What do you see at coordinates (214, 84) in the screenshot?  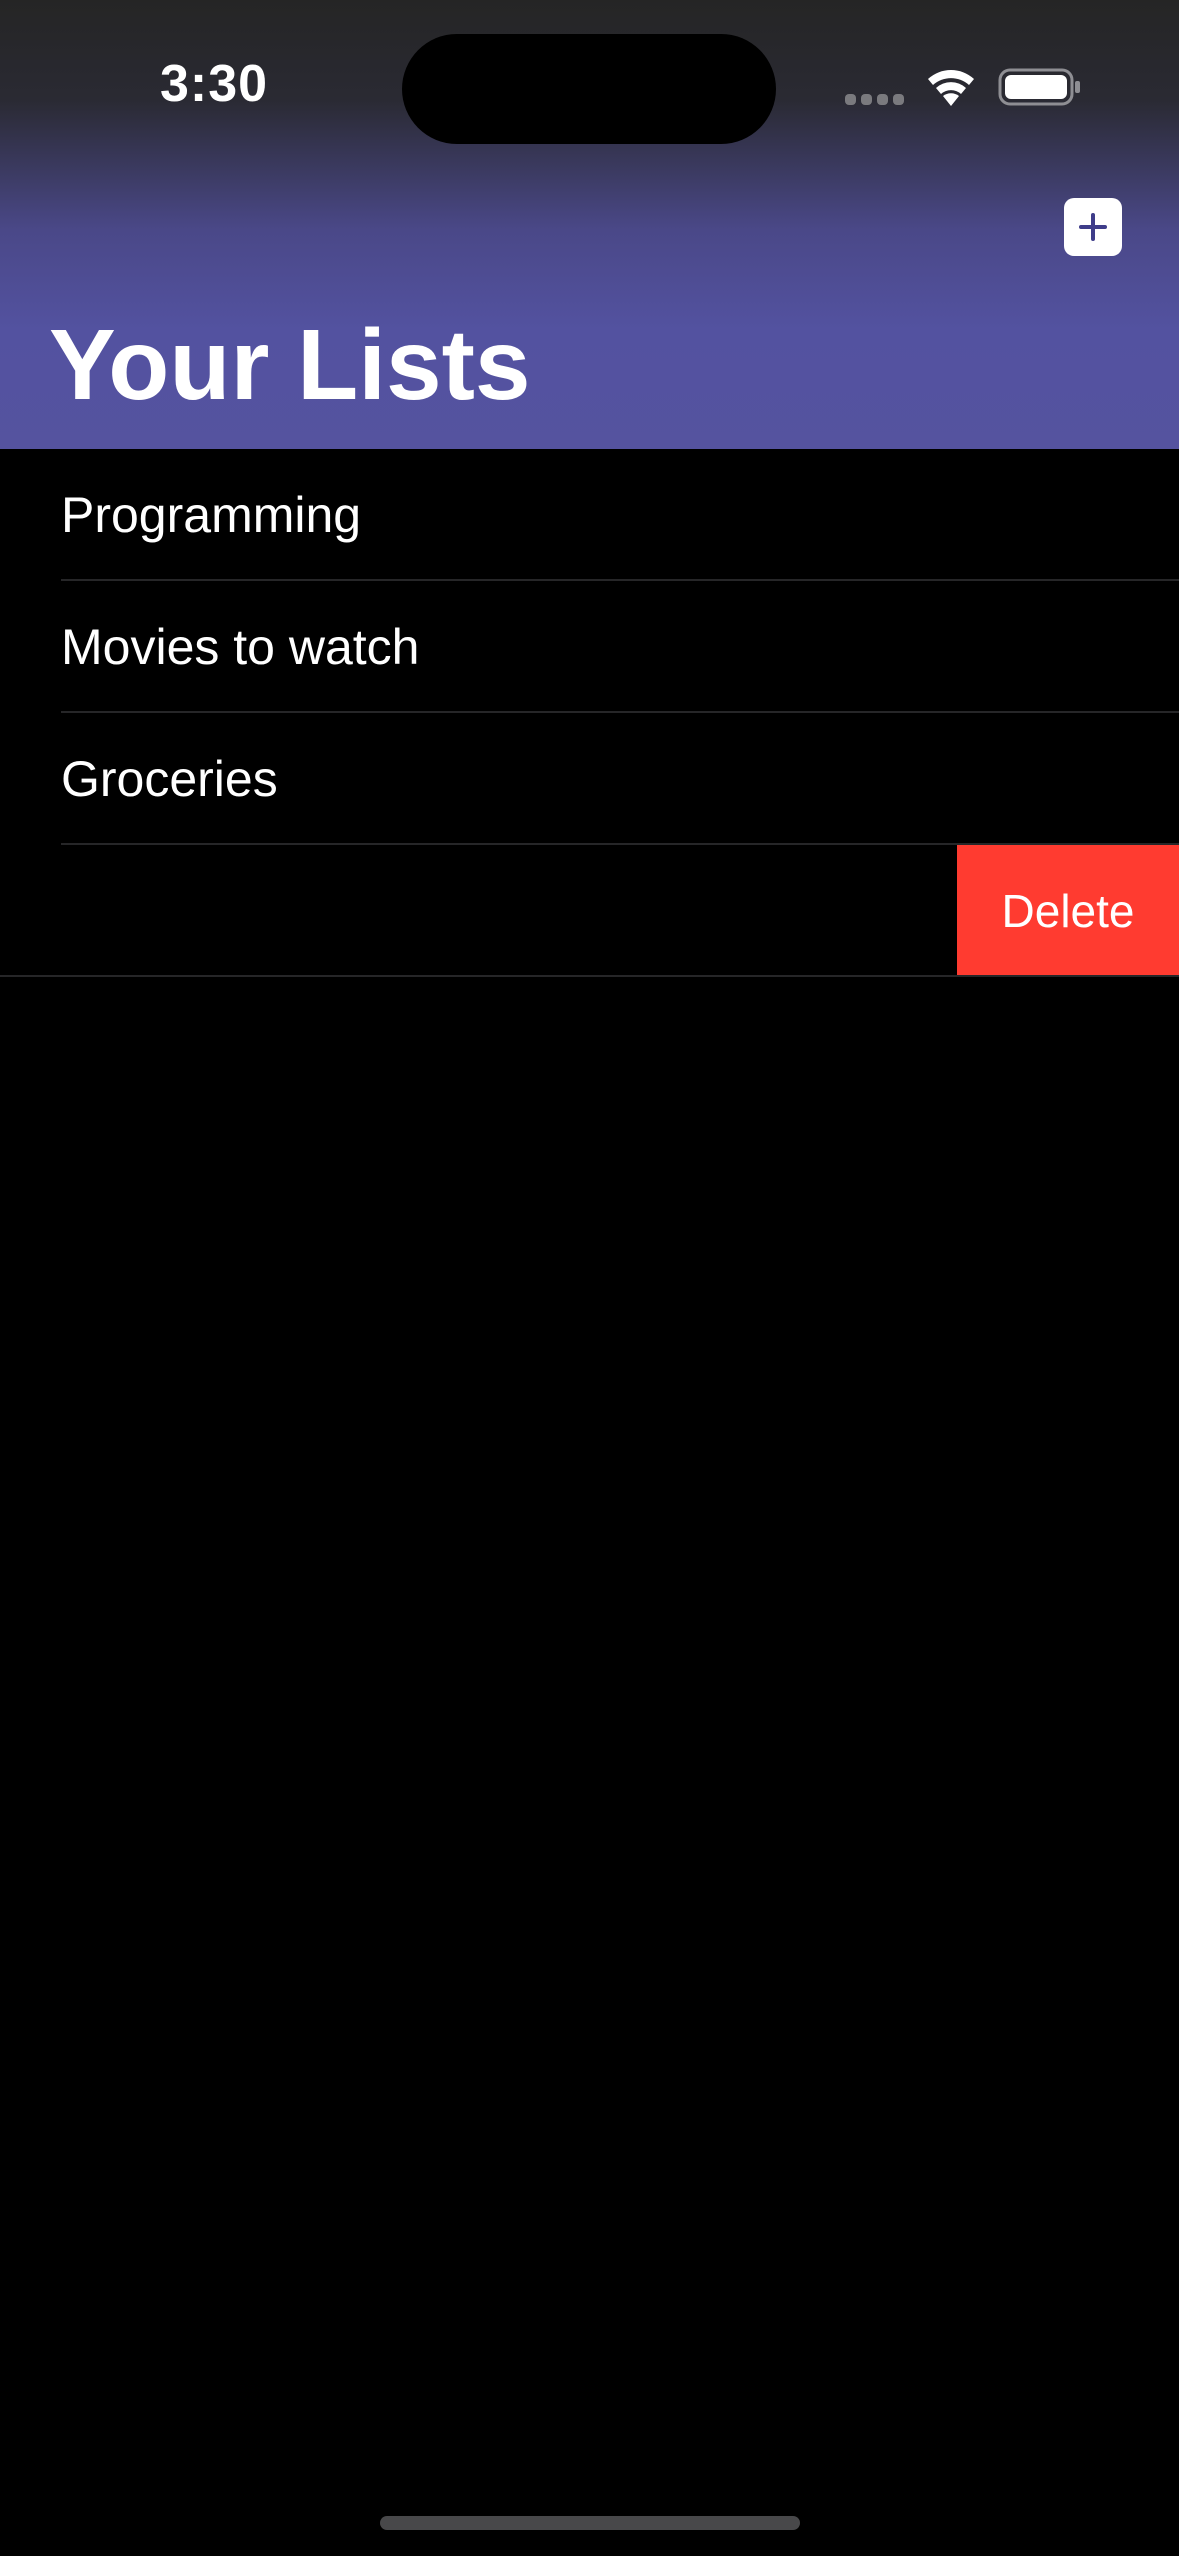 I see `status-time: 3:30` at bounding box center [214, 84].